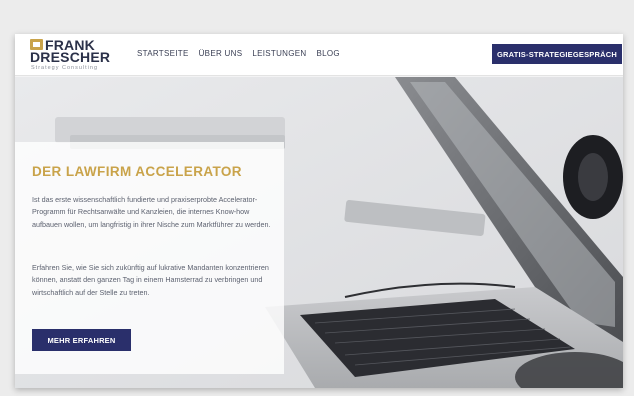 The image size is (634, 396). Describe the element at coordinates (137, 171) in the screenshot. I see `hero-title: DER LAWFIRM ACCELERATOR` at that location.